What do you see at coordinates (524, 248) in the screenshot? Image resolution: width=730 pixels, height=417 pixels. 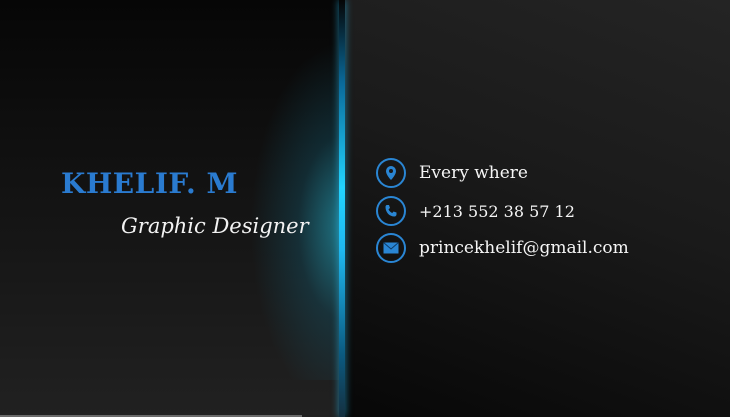 I see `email-text: princekhelif@gmail.com` at bounding box center [524, 248].